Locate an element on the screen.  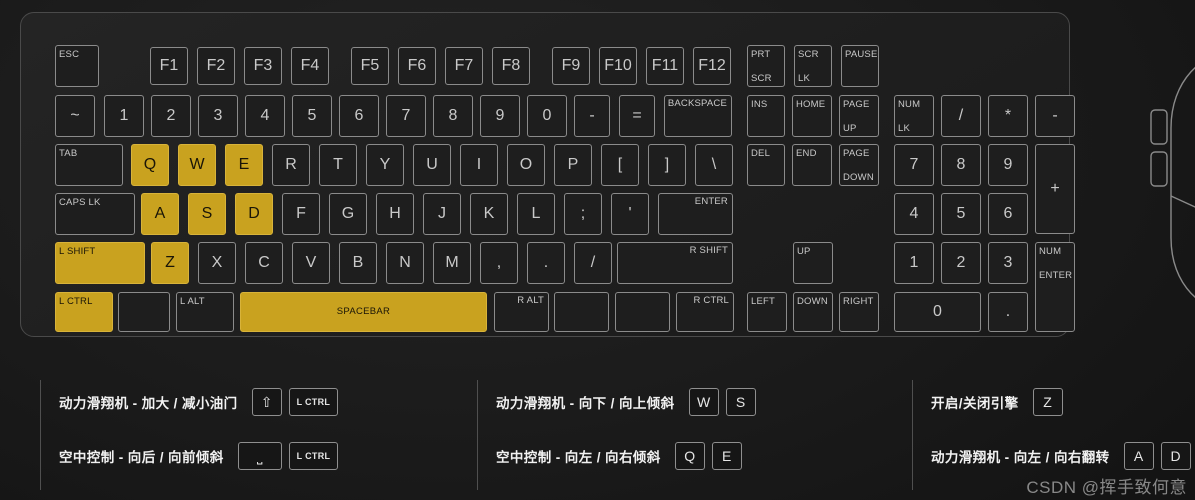
legend-key-s: S is located at coordinates (740, 402).